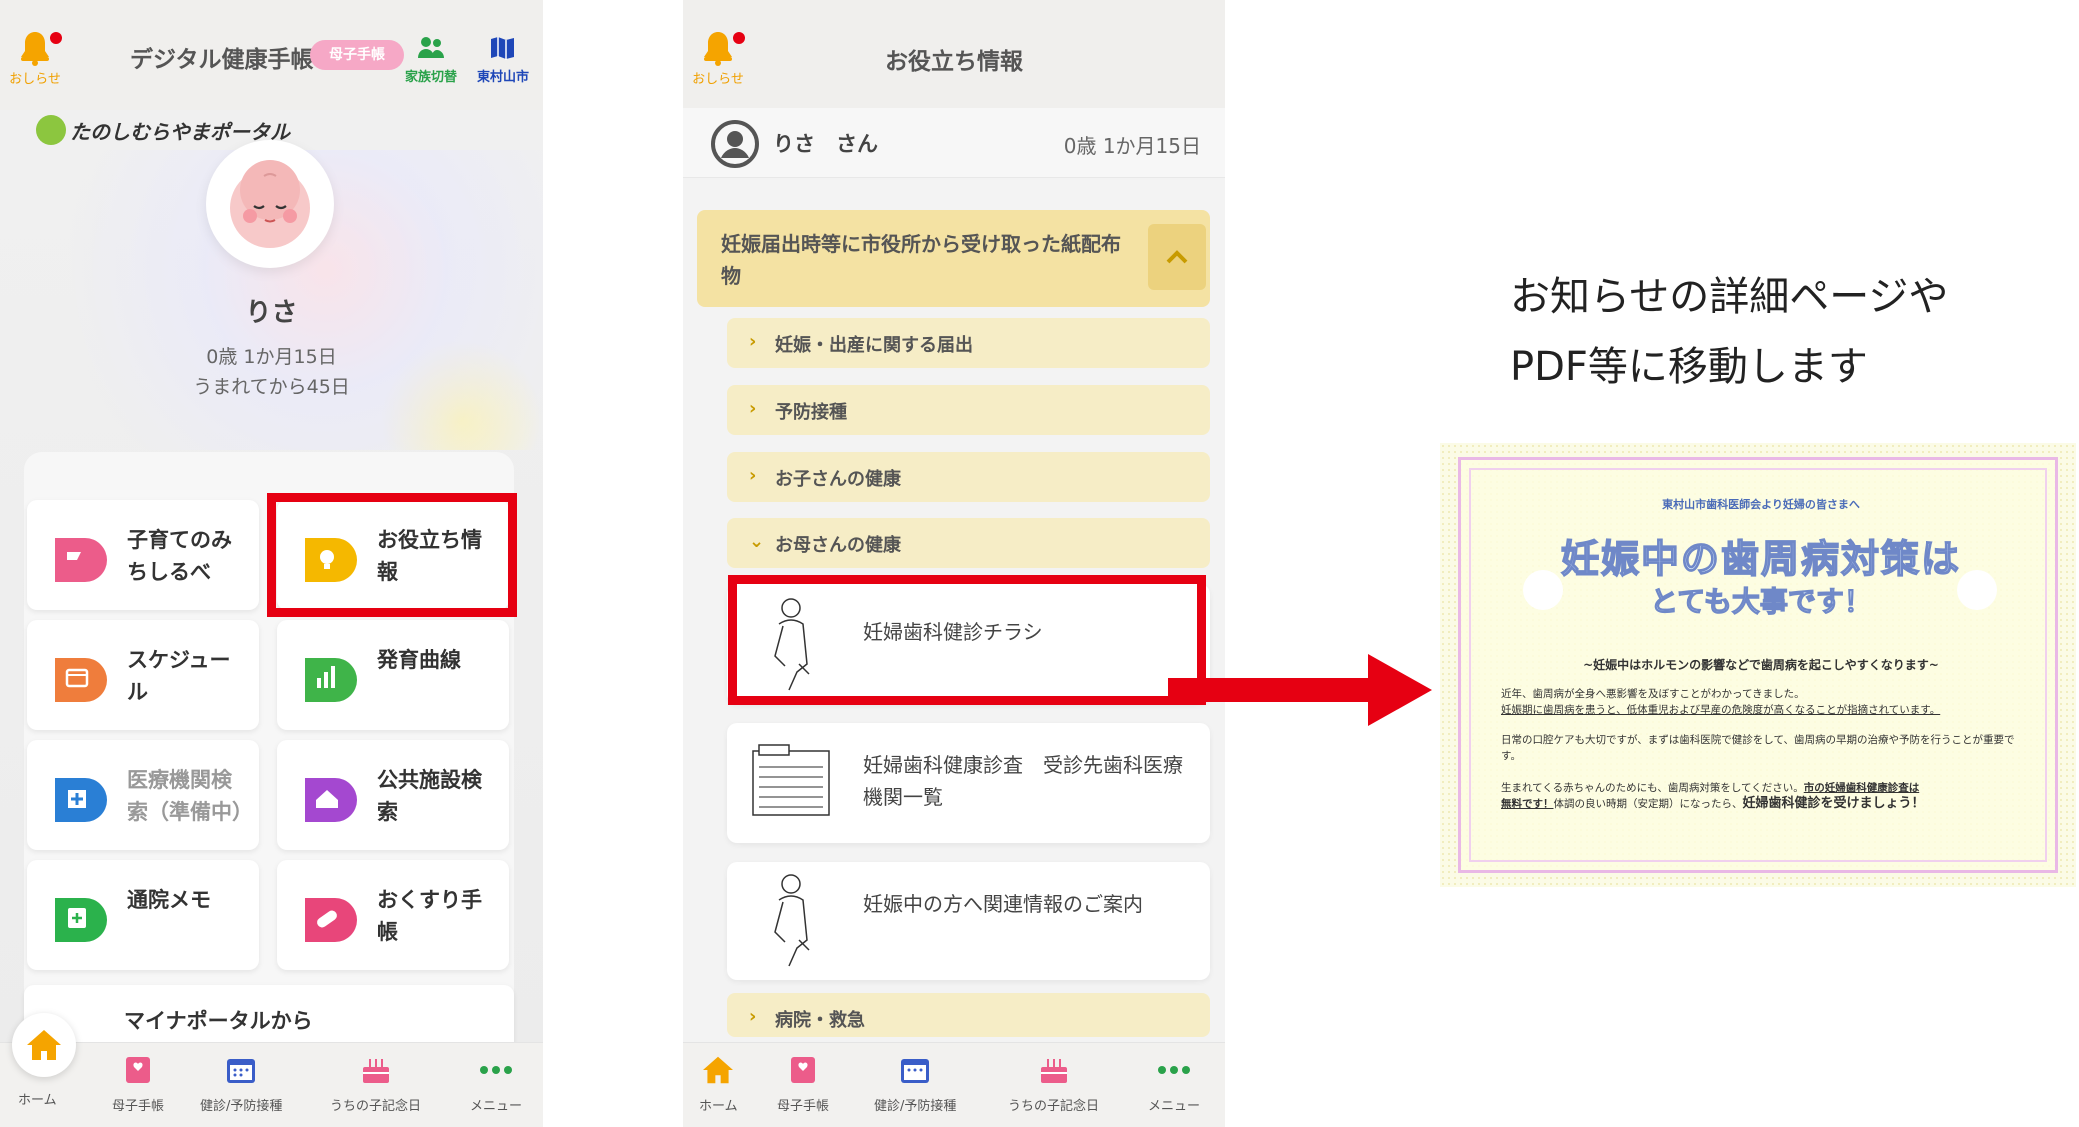  Describe the element at coordinates (1652, 788) in the screenshot. I see `flyer-text: 生まれてくる赤ちゃんのためにも、歯周病対策をしてください。` at that location.